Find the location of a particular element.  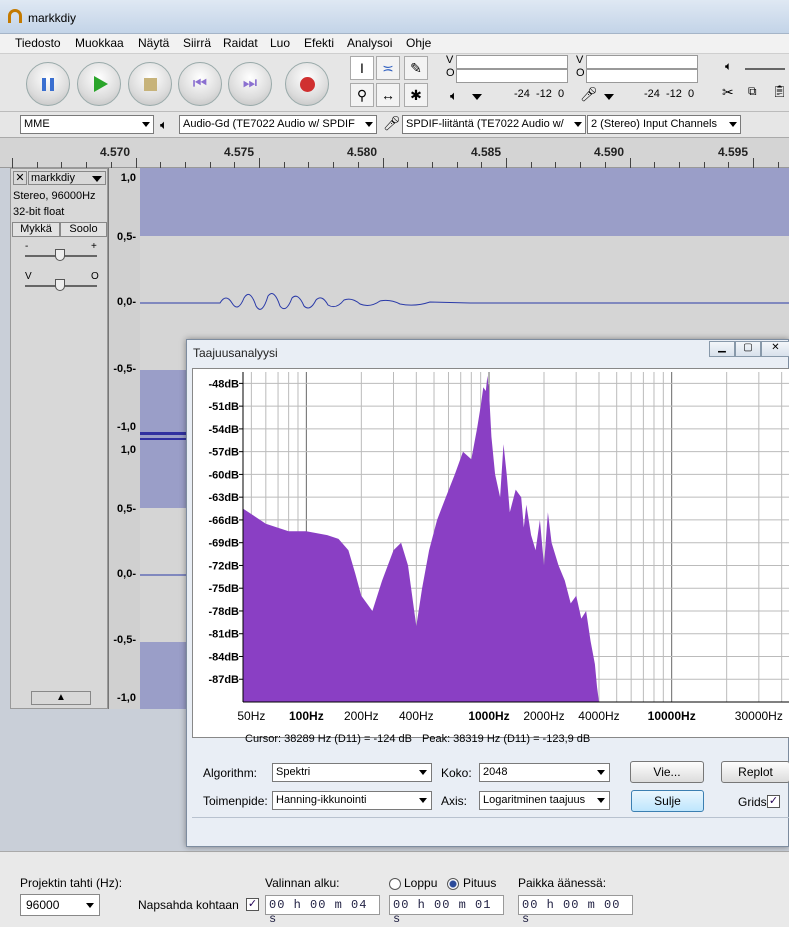

track-name-menu: markkdiy is located at coordinates (67, 178).